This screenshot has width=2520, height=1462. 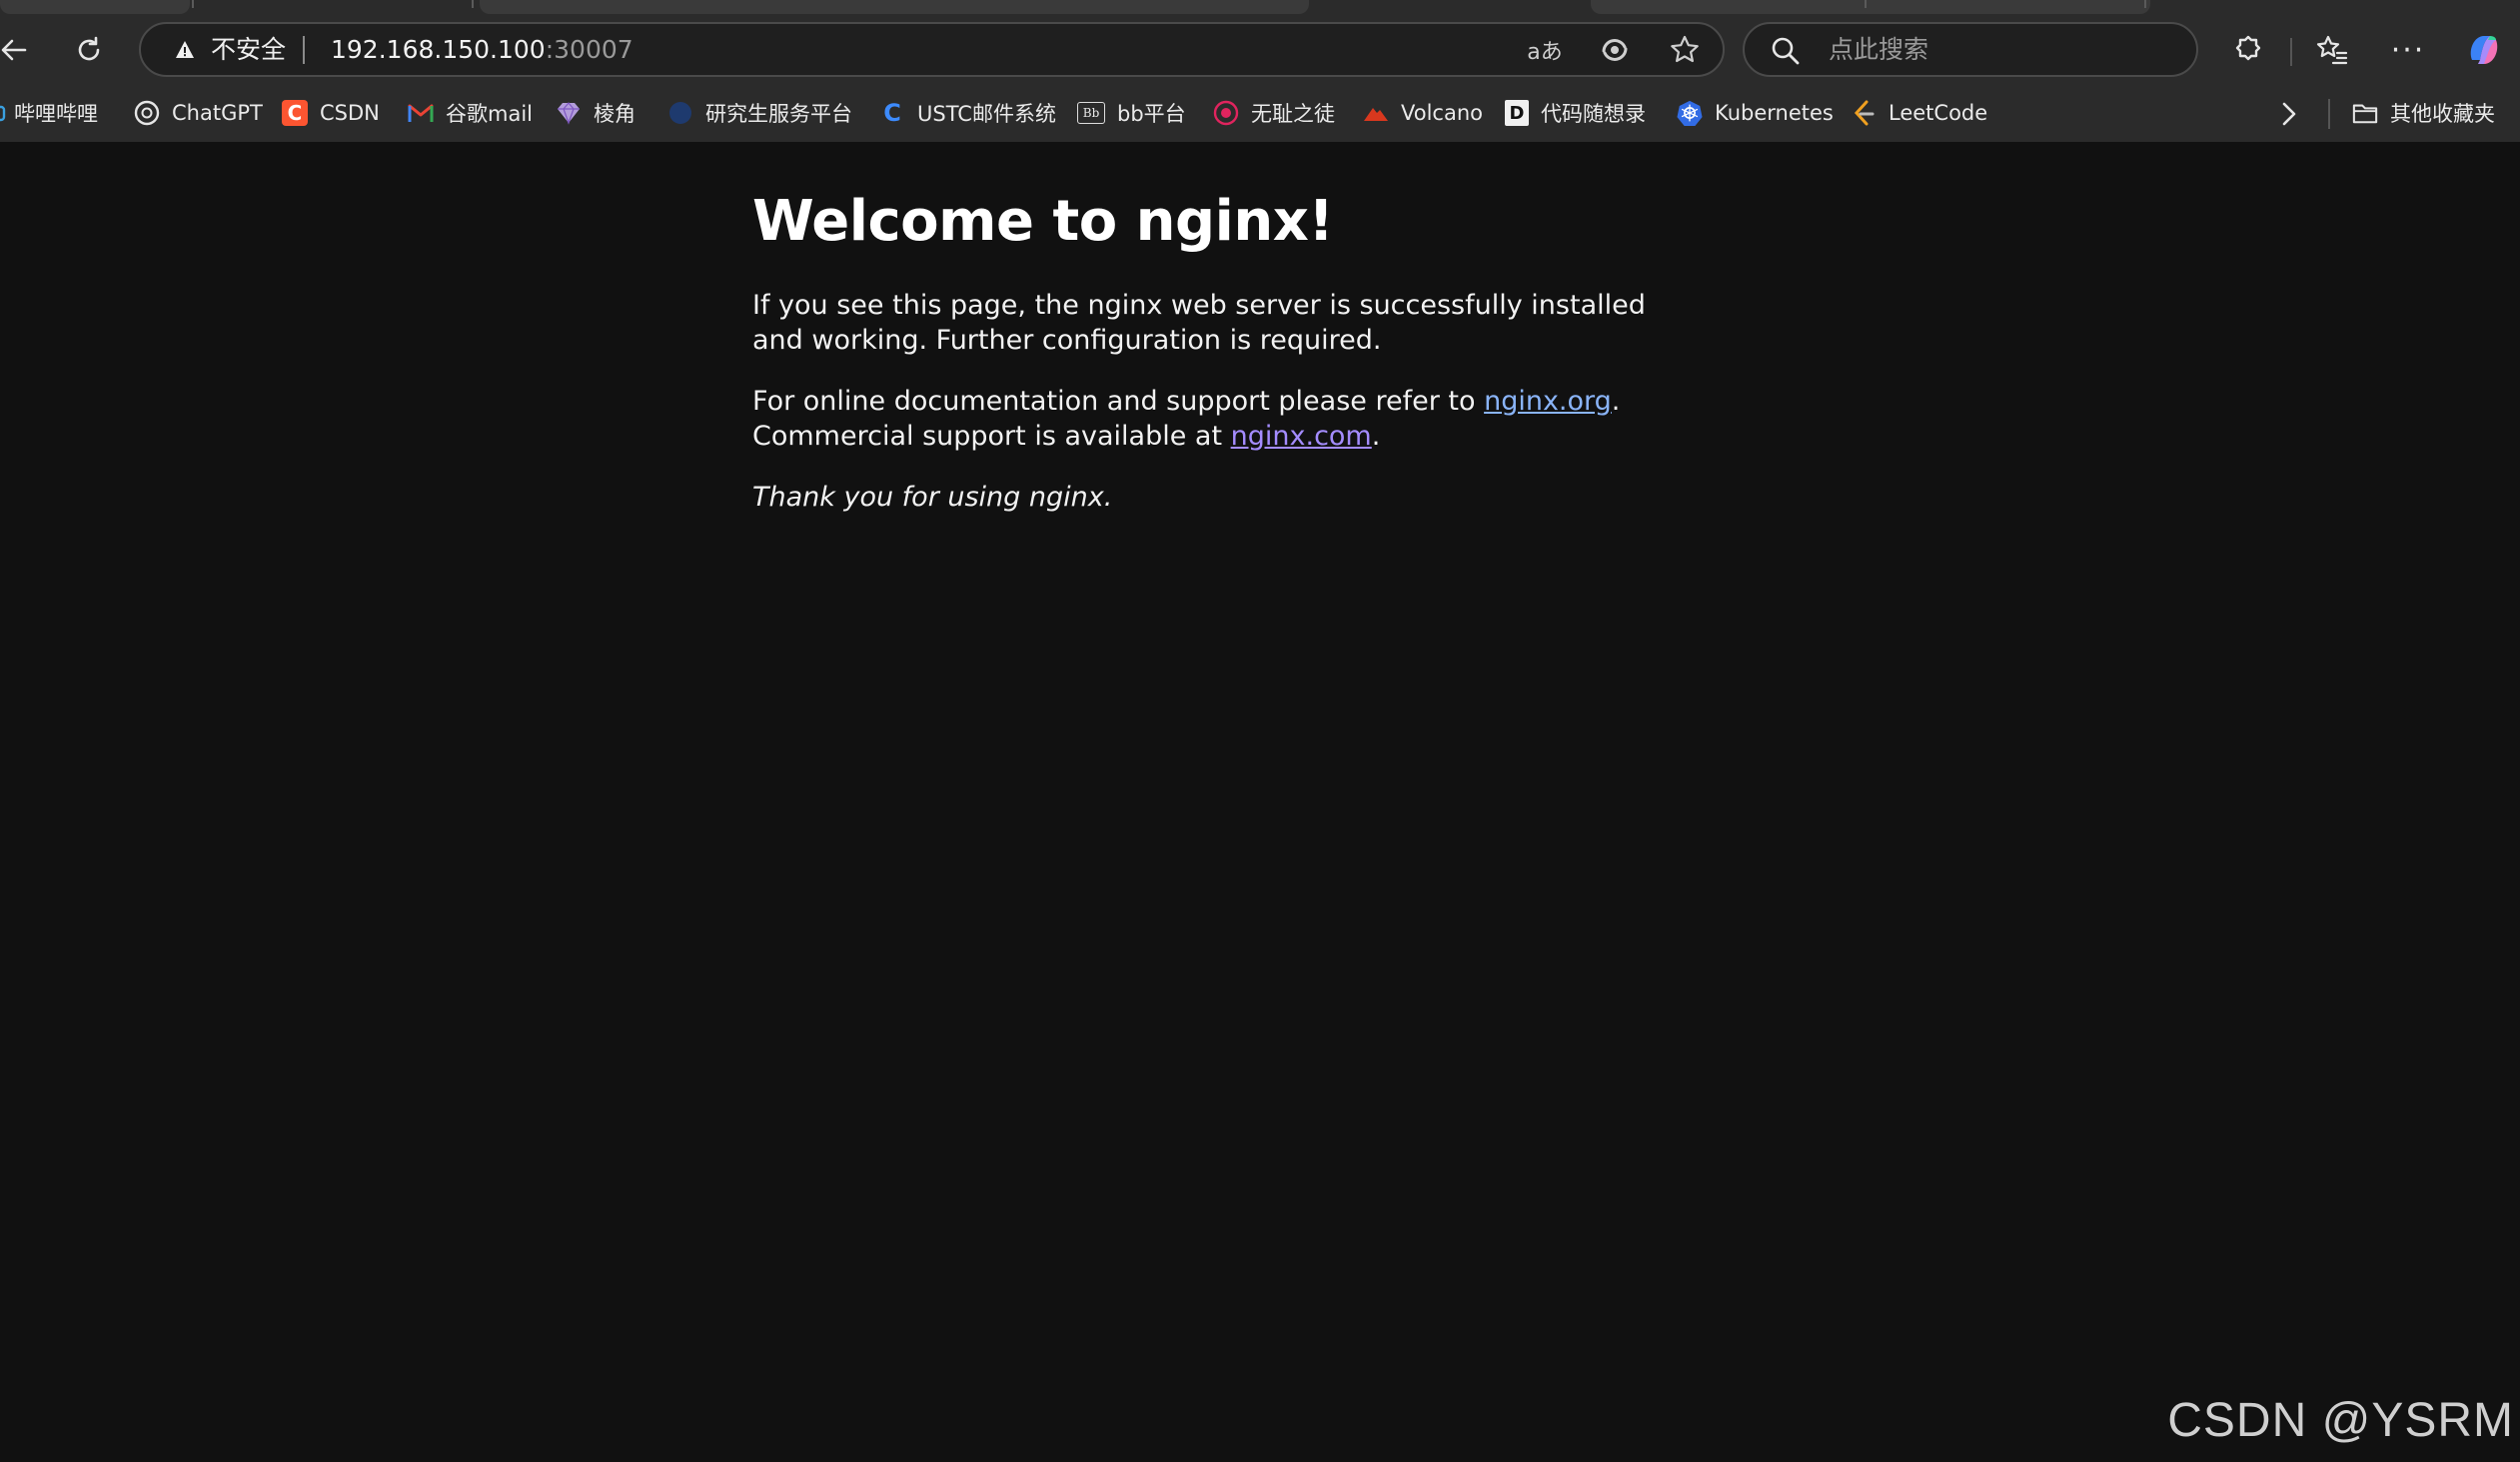 What do you see at coordinates (1376, 436) in the screenshot?
I see `commercial-period: .` at bounding box center [1376, 436].